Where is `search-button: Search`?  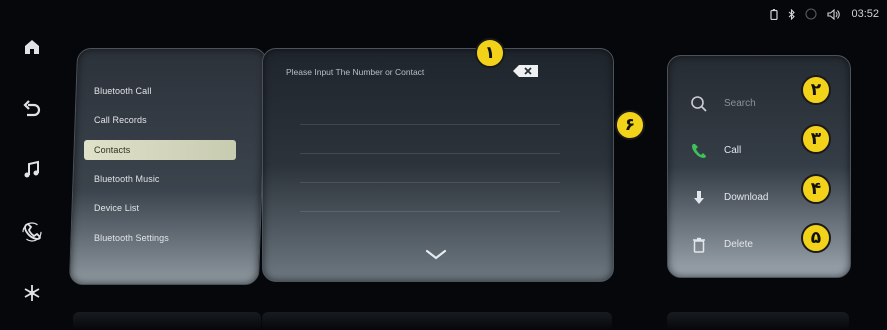 search-button: Search is located at coordinates (738, 103).